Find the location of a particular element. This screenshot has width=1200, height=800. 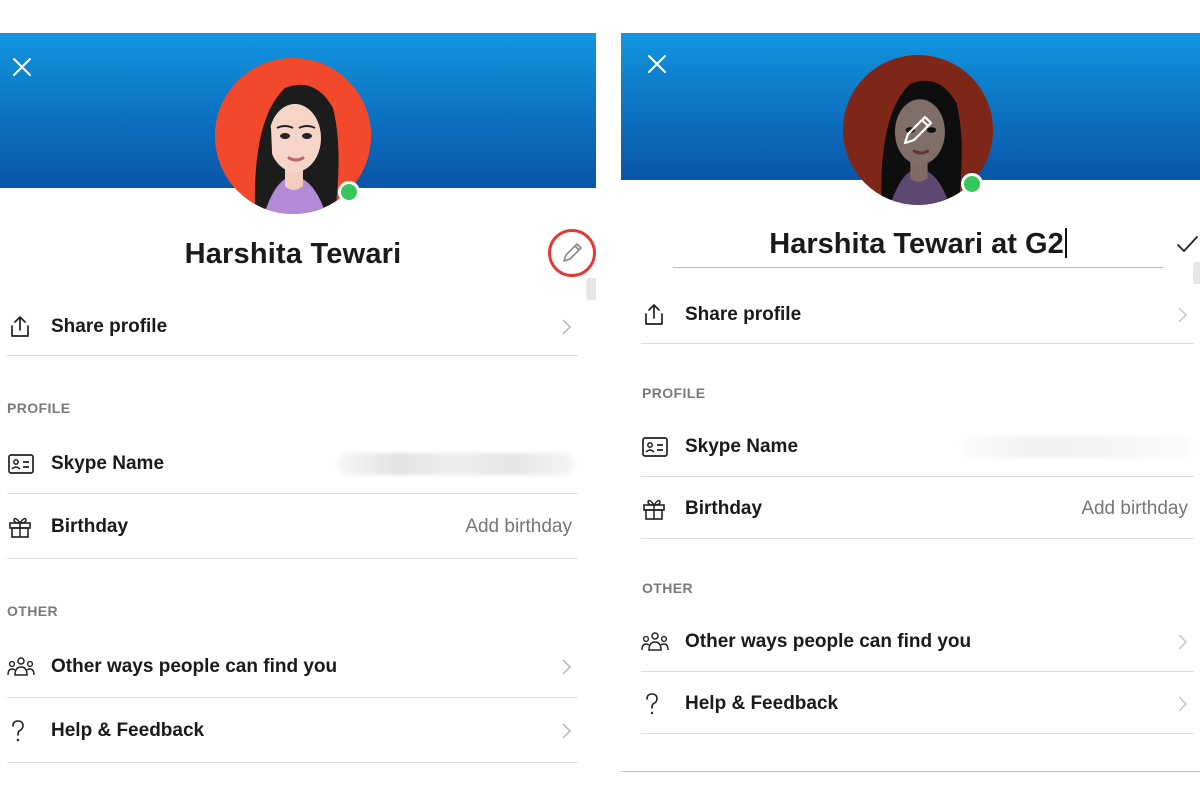

text-caret is located at coordinates (1065, 243).